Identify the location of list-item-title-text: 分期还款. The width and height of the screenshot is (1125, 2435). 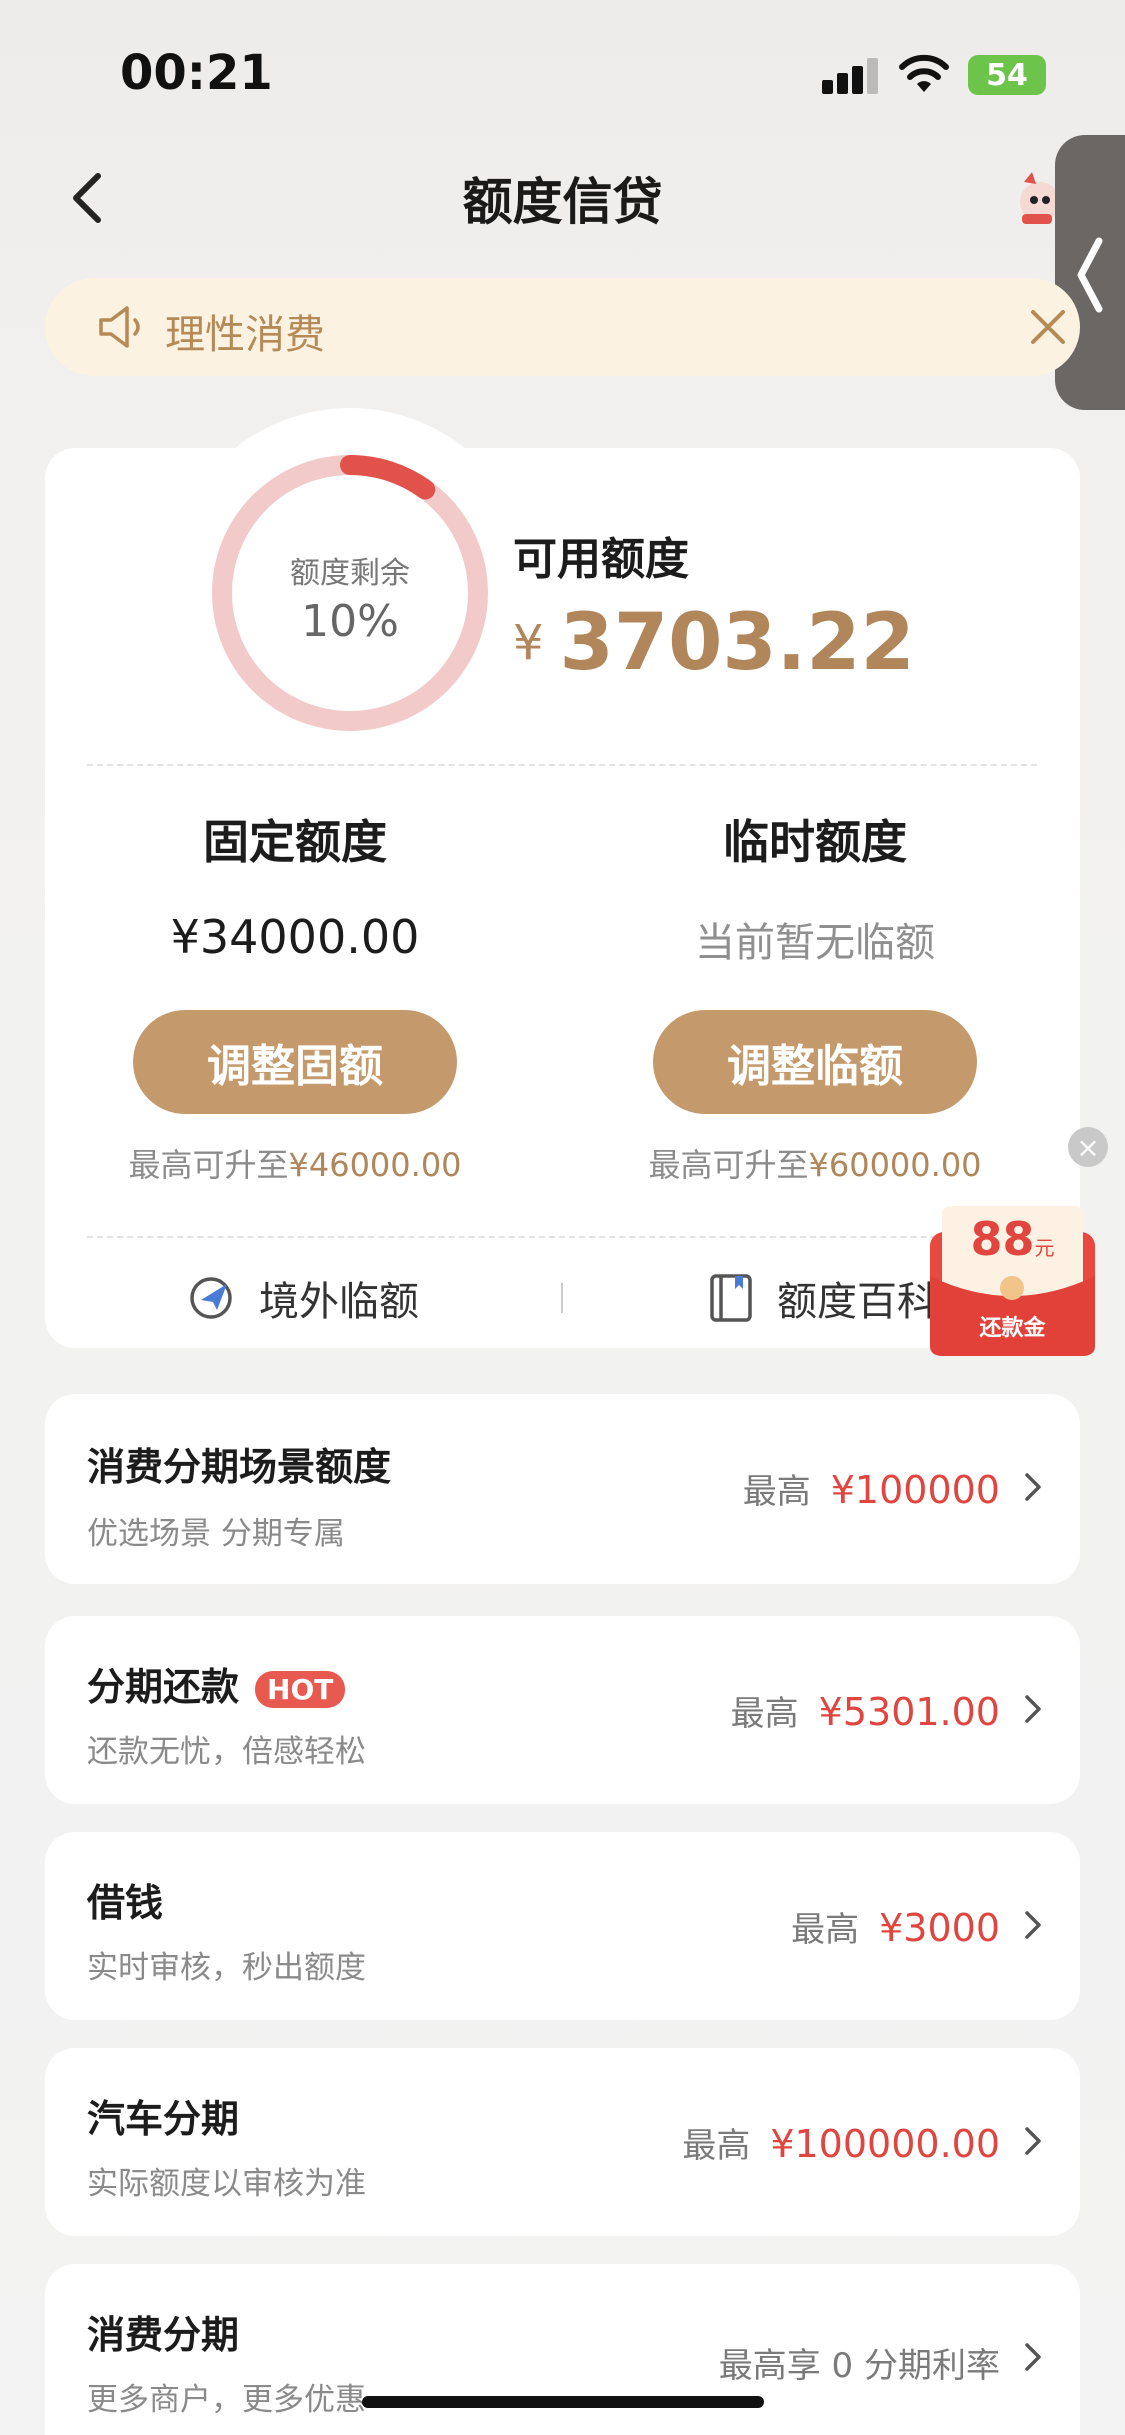
(163, 1687).